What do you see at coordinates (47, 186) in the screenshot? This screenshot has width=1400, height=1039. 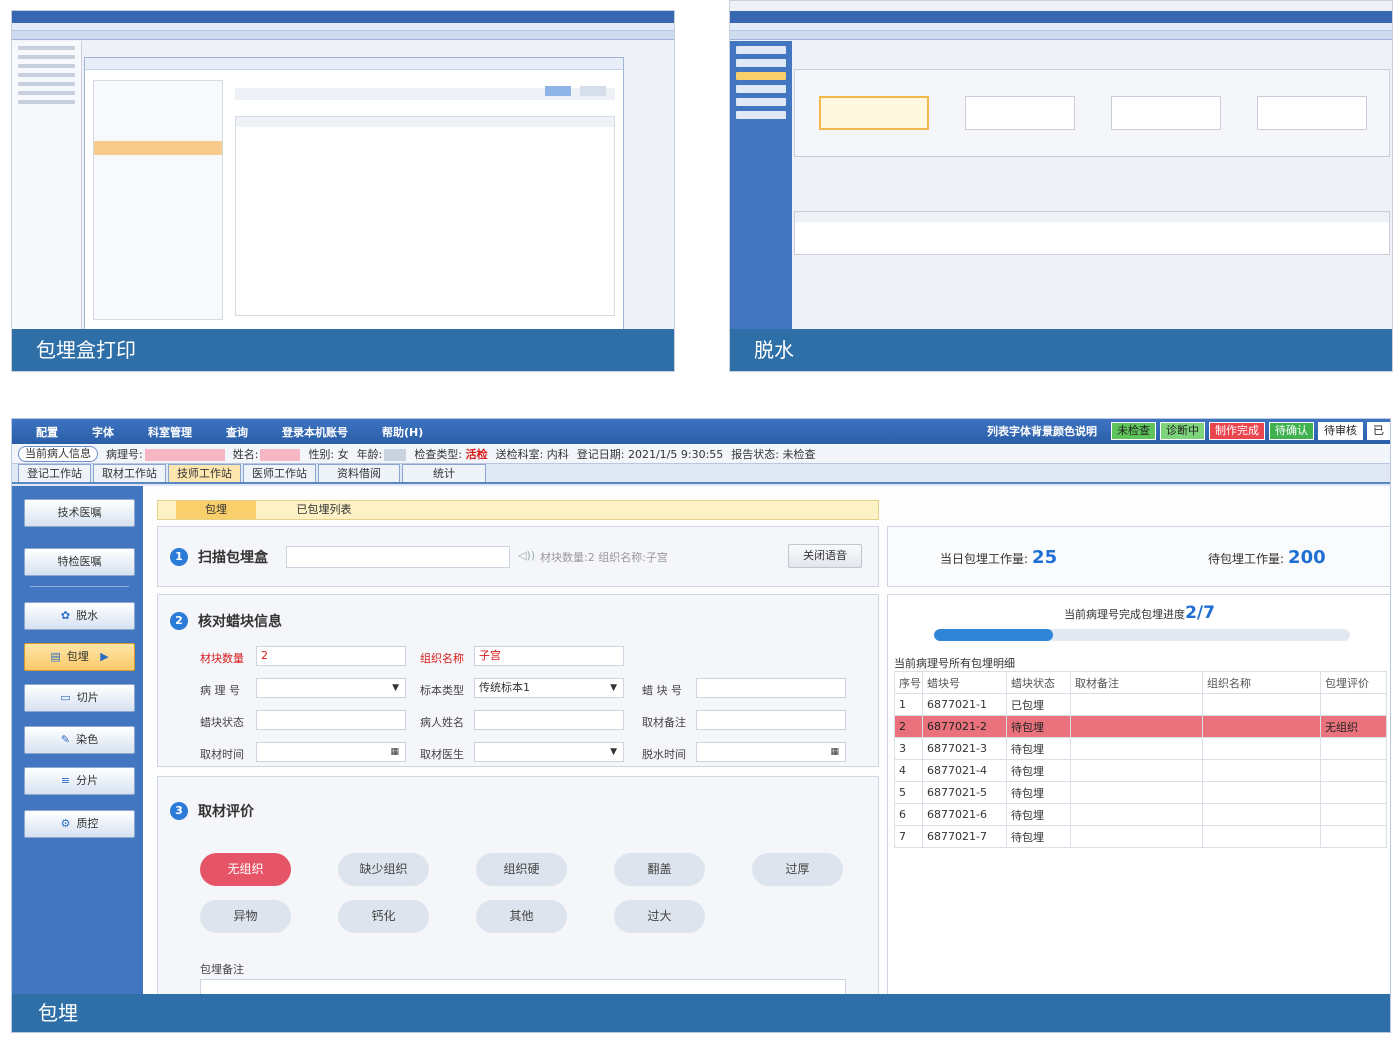 I see `thumb-left-panel` at bounding box center [47, 186].